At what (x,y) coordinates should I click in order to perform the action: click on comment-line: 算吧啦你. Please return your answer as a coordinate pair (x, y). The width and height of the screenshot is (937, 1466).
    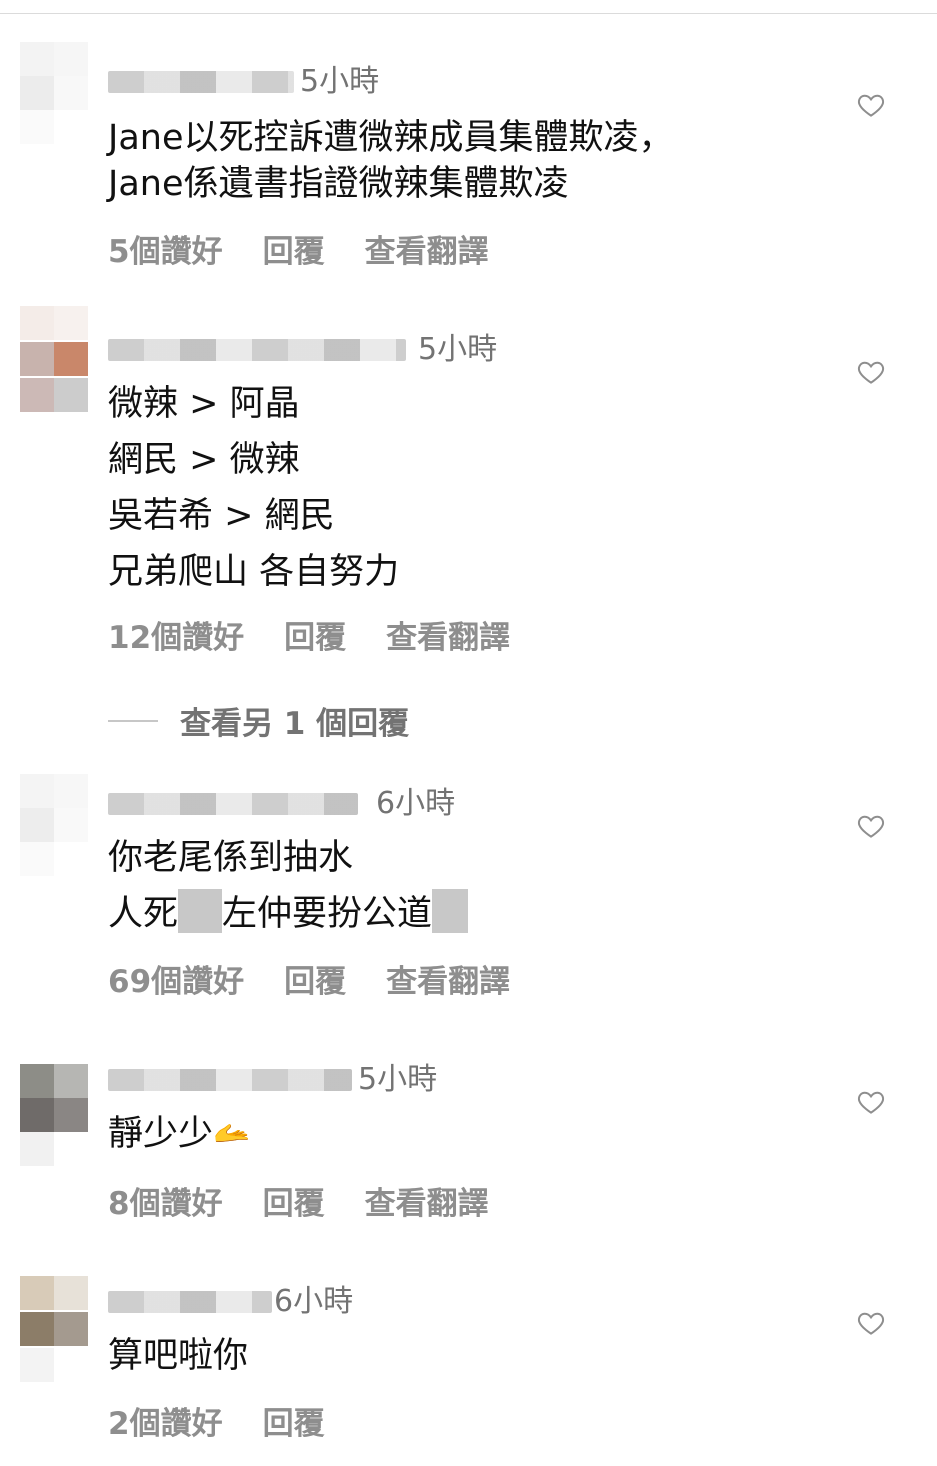
    Looking at the image, I should click on (178, 1356).